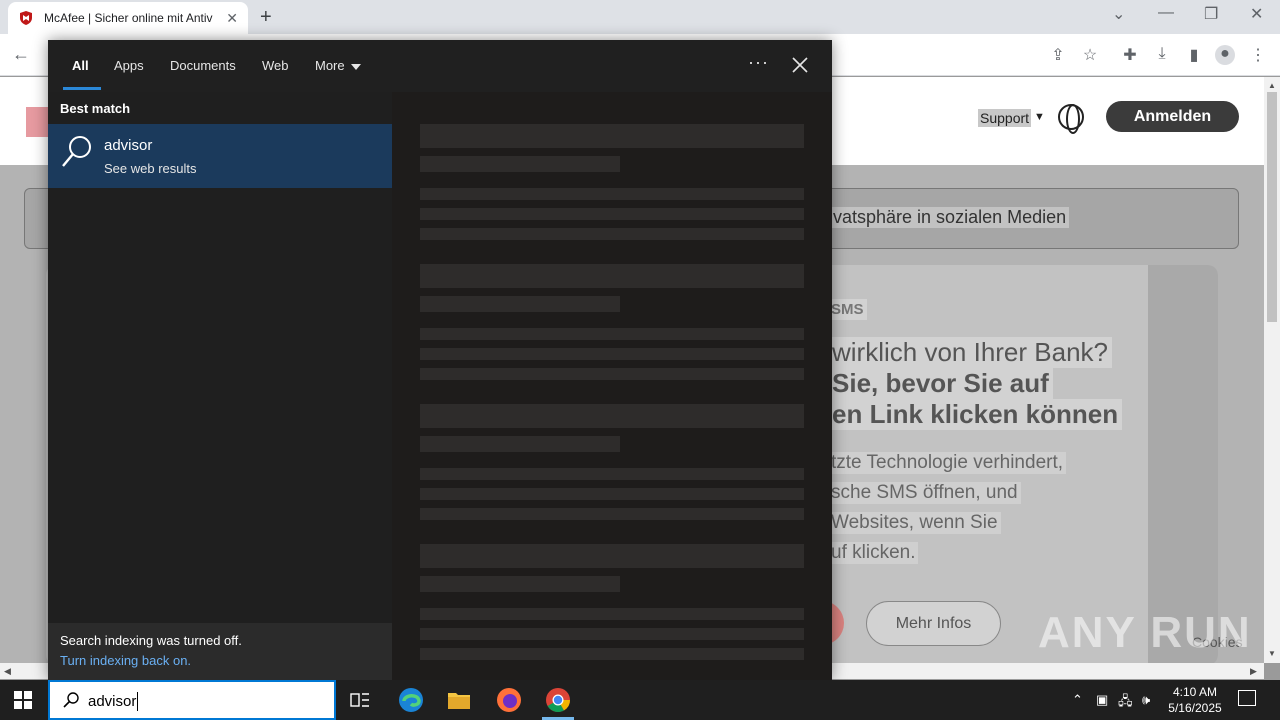  What do you see at coordinates (1145, 632) in the screenshot?
I see `anyrun-watermark: ANY RUN` at bounding box center [1145, 632].